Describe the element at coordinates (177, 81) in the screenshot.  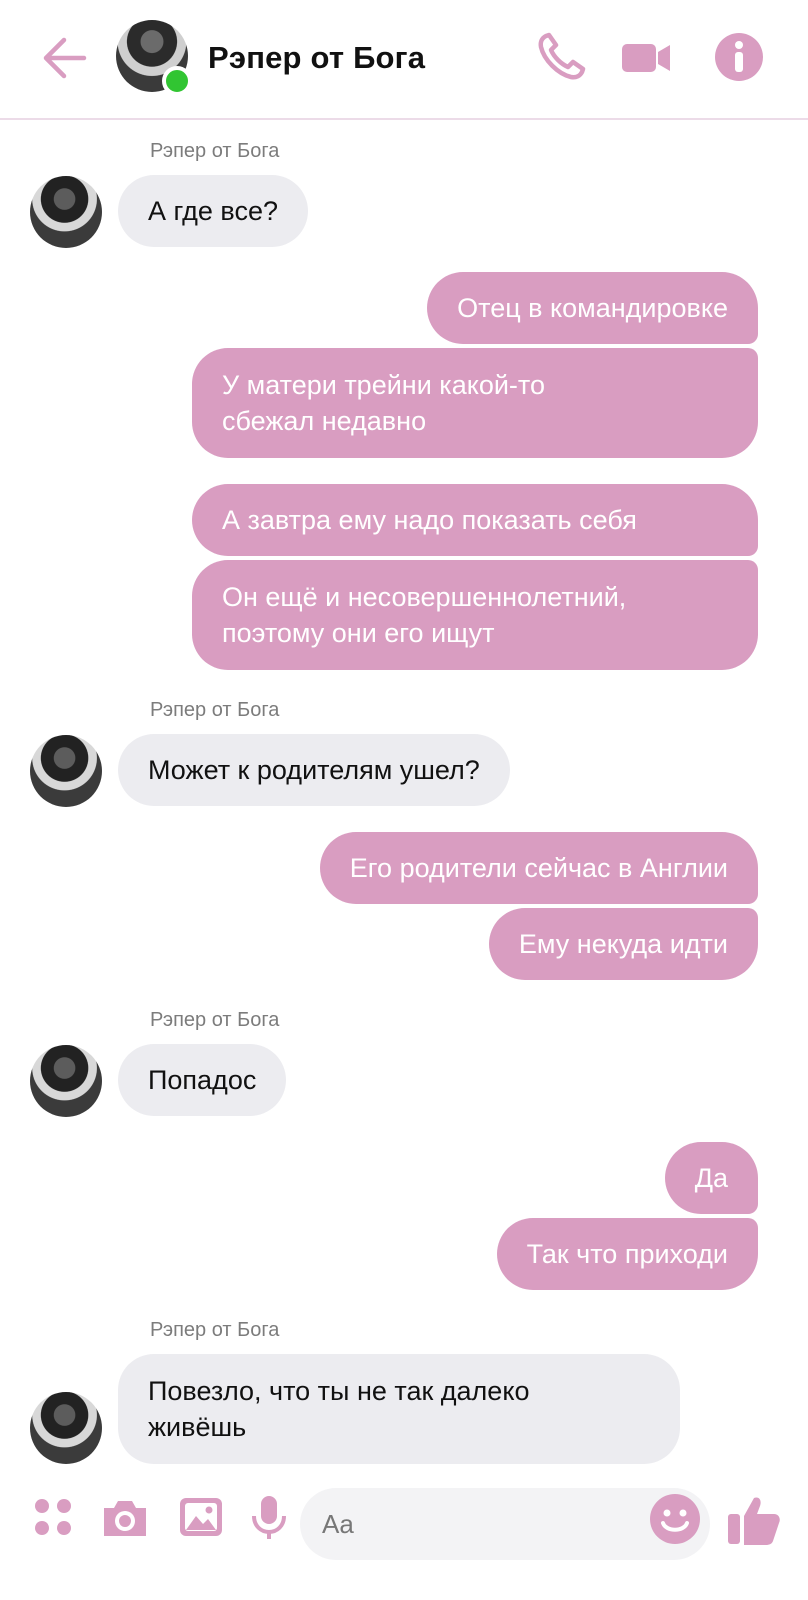
I see `online-status-dot` at that location.